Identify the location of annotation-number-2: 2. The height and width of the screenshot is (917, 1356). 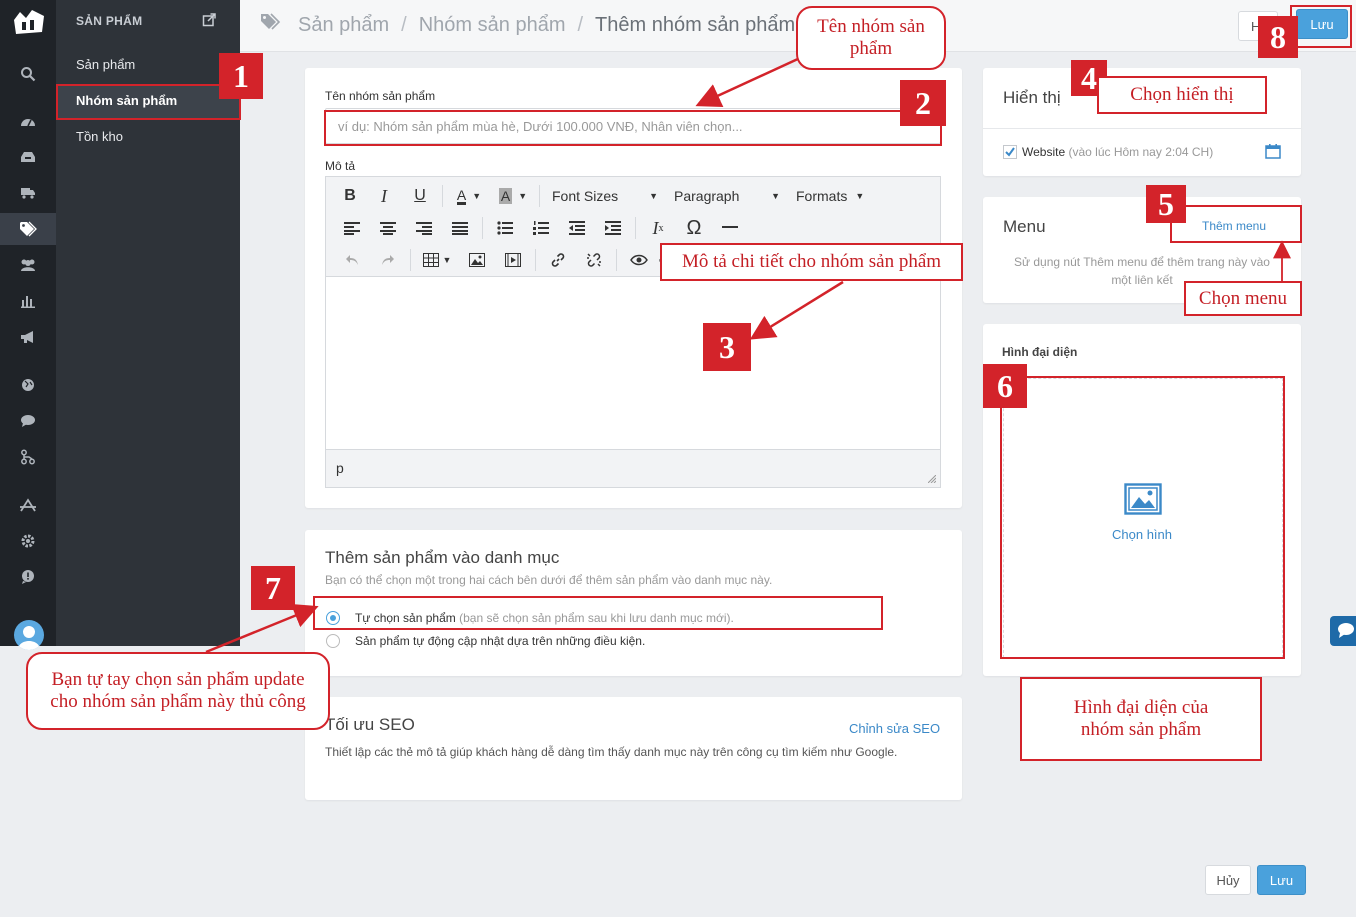
(923, 103).